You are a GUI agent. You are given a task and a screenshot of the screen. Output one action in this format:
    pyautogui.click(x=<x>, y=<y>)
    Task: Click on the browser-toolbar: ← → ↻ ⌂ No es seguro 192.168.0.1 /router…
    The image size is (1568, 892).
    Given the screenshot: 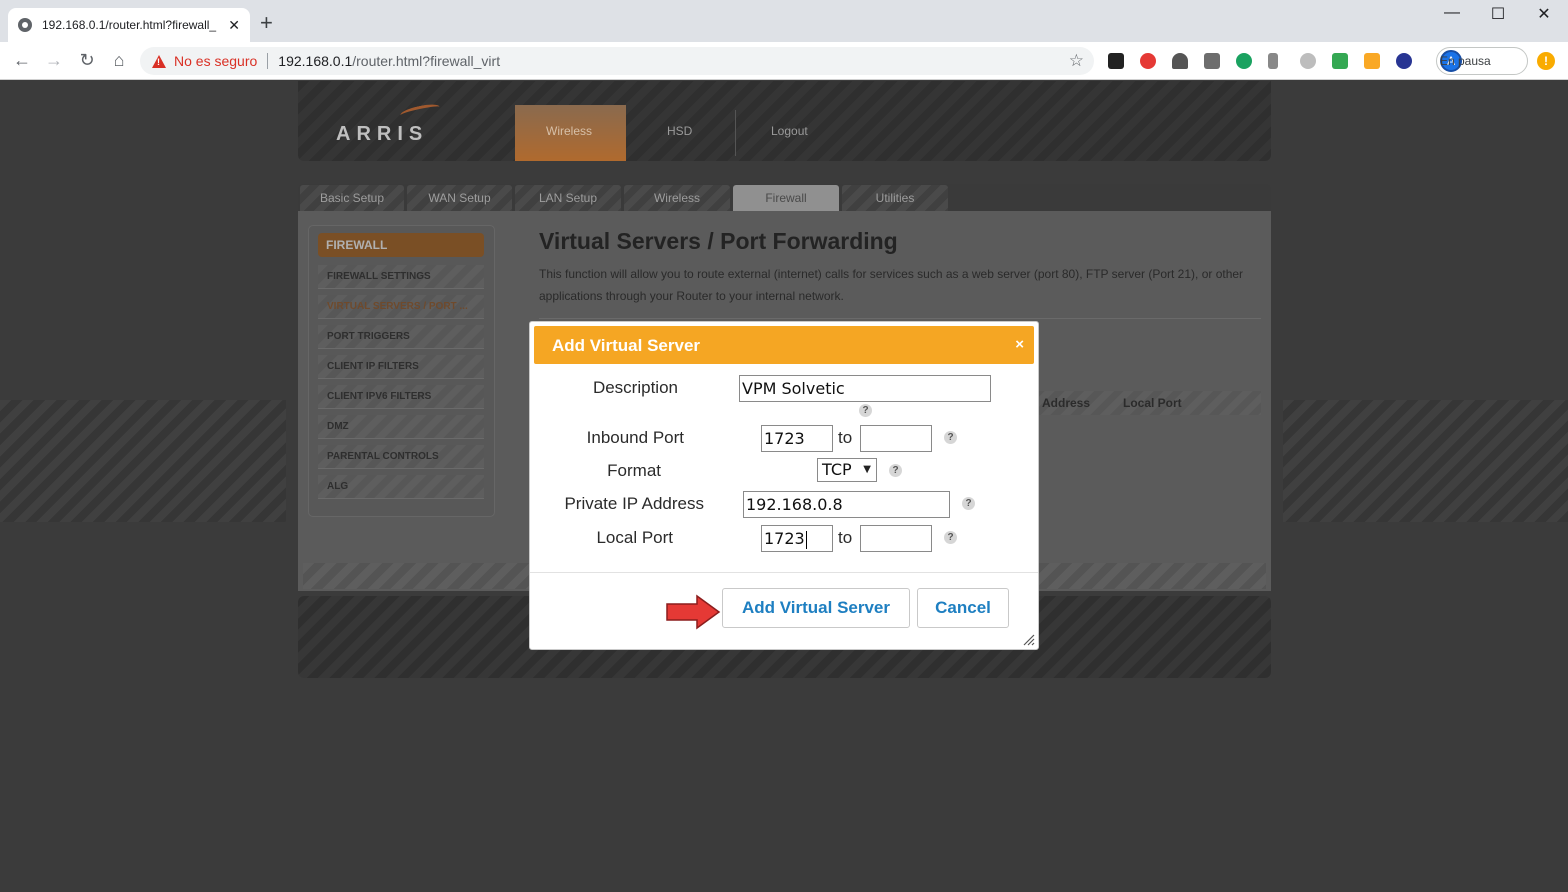 What is the action you would take?
    pyautogui.click(x=784, y=61)
    